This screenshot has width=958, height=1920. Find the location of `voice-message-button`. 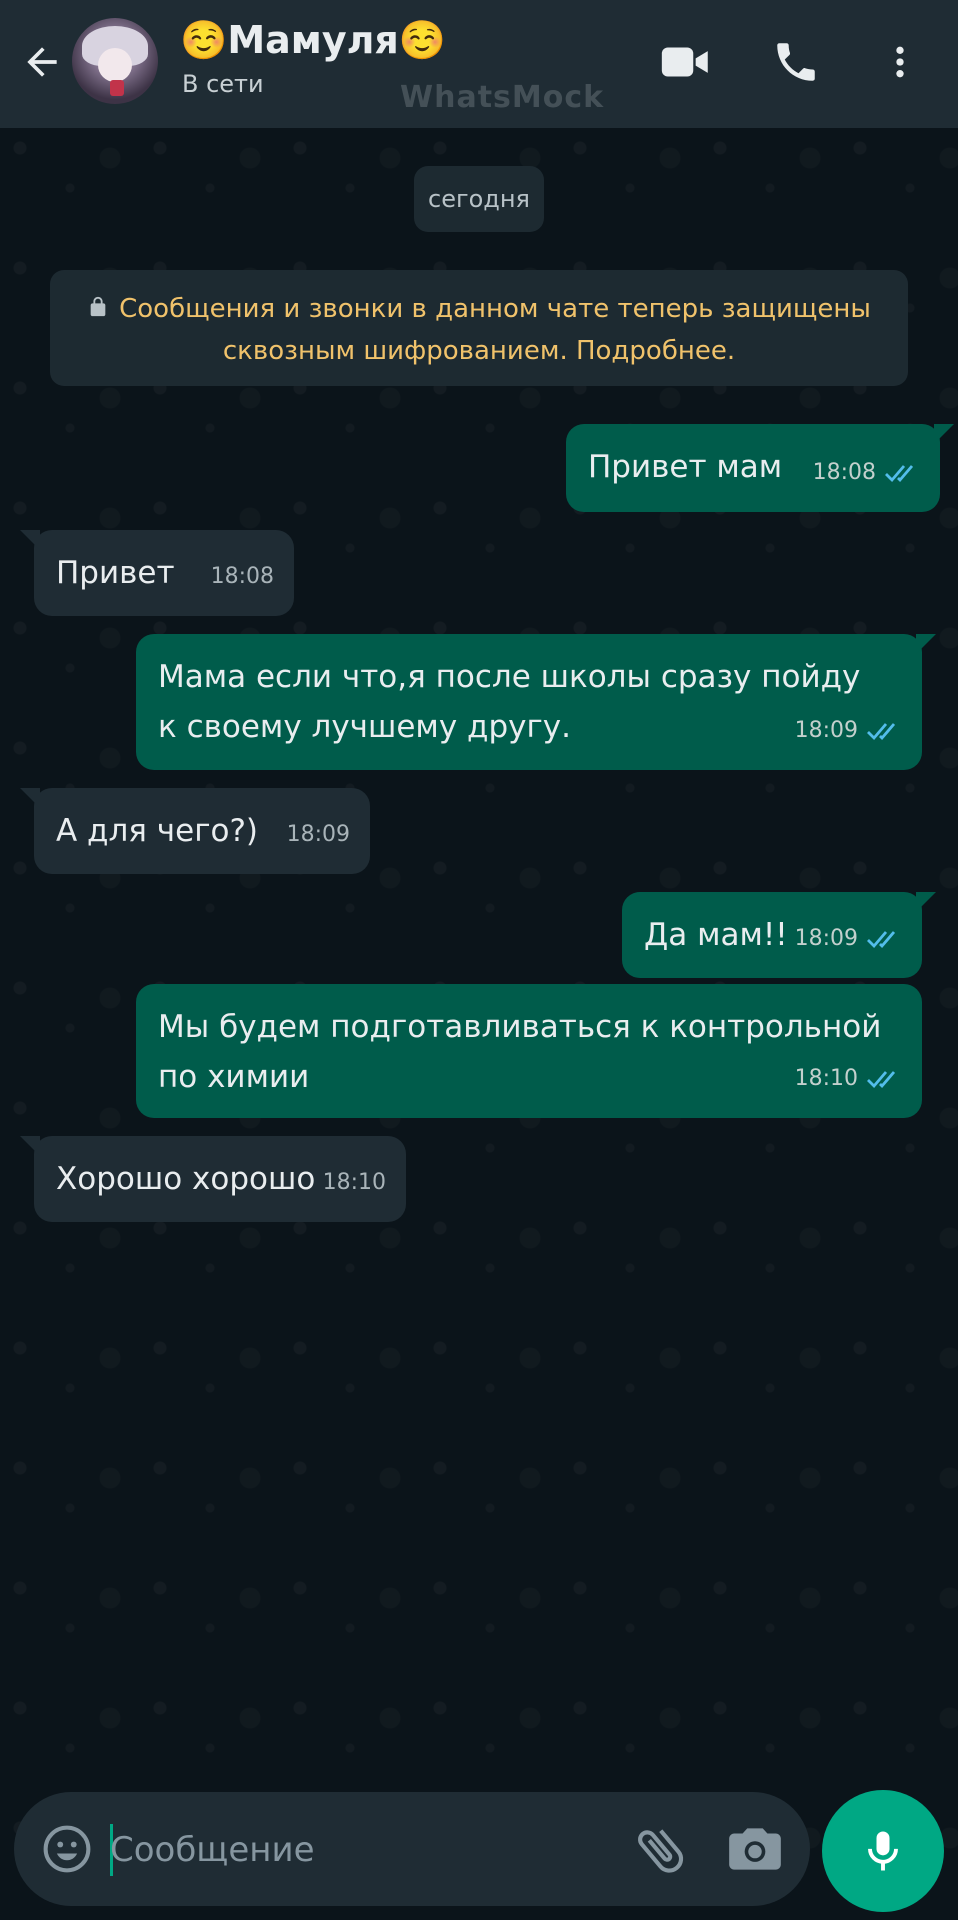

voice-message-button is located at coordinates (883, 1851).